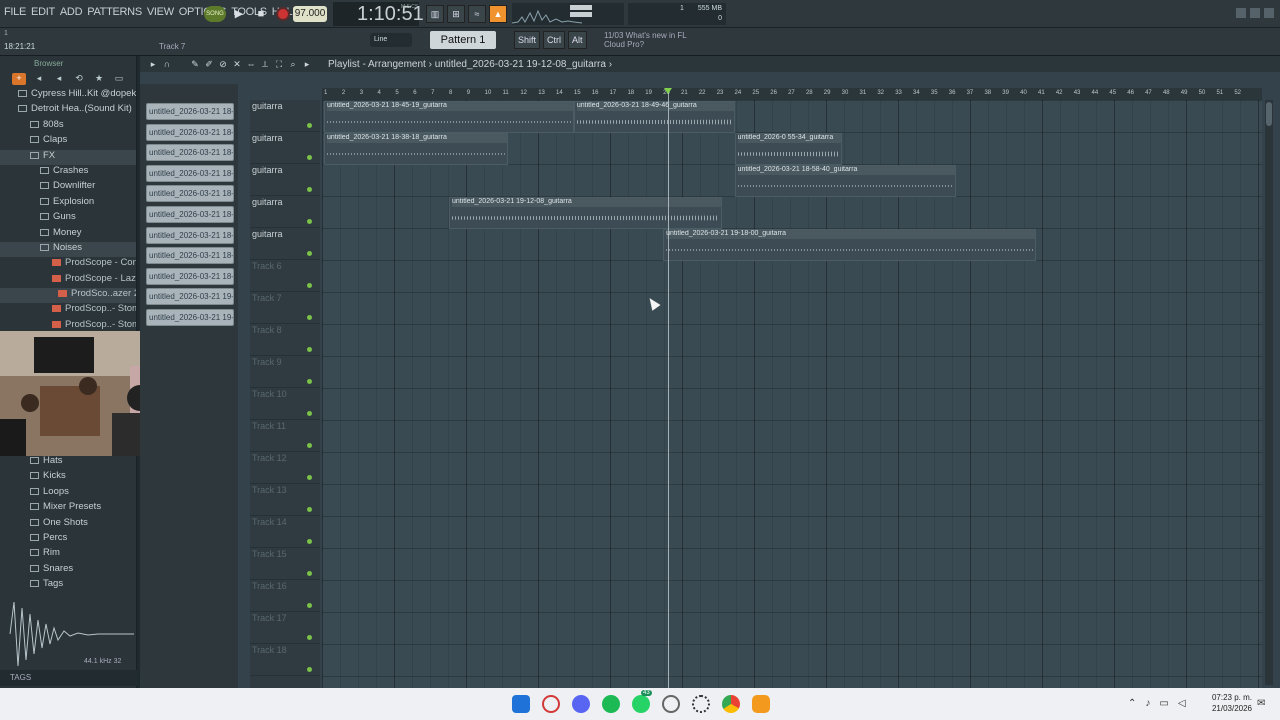  What do you see at coordinates (261, 14) in the screenshot?
I see `stop-icon: ■` at bounding box center [261, 14].